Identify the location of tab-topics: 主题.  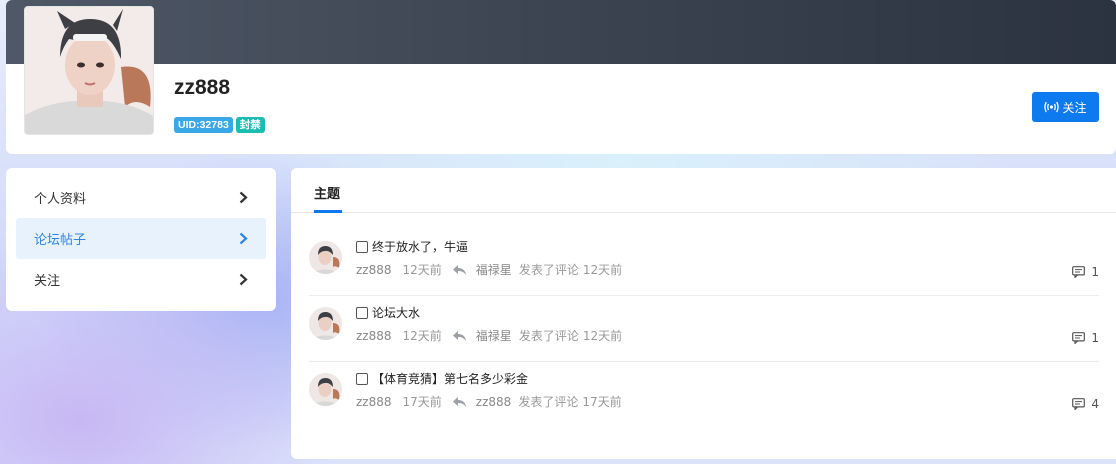
(327, 192).